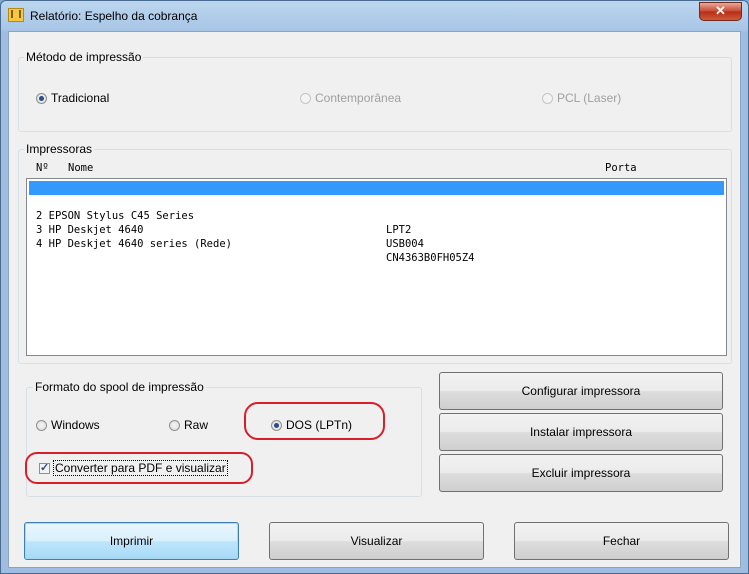 The width and height of the screenshot is (749, 574). What do you see at coordinates (720, 11) in the screenshot?
I see `close-button: ✕` at bounding box center [720, 11].